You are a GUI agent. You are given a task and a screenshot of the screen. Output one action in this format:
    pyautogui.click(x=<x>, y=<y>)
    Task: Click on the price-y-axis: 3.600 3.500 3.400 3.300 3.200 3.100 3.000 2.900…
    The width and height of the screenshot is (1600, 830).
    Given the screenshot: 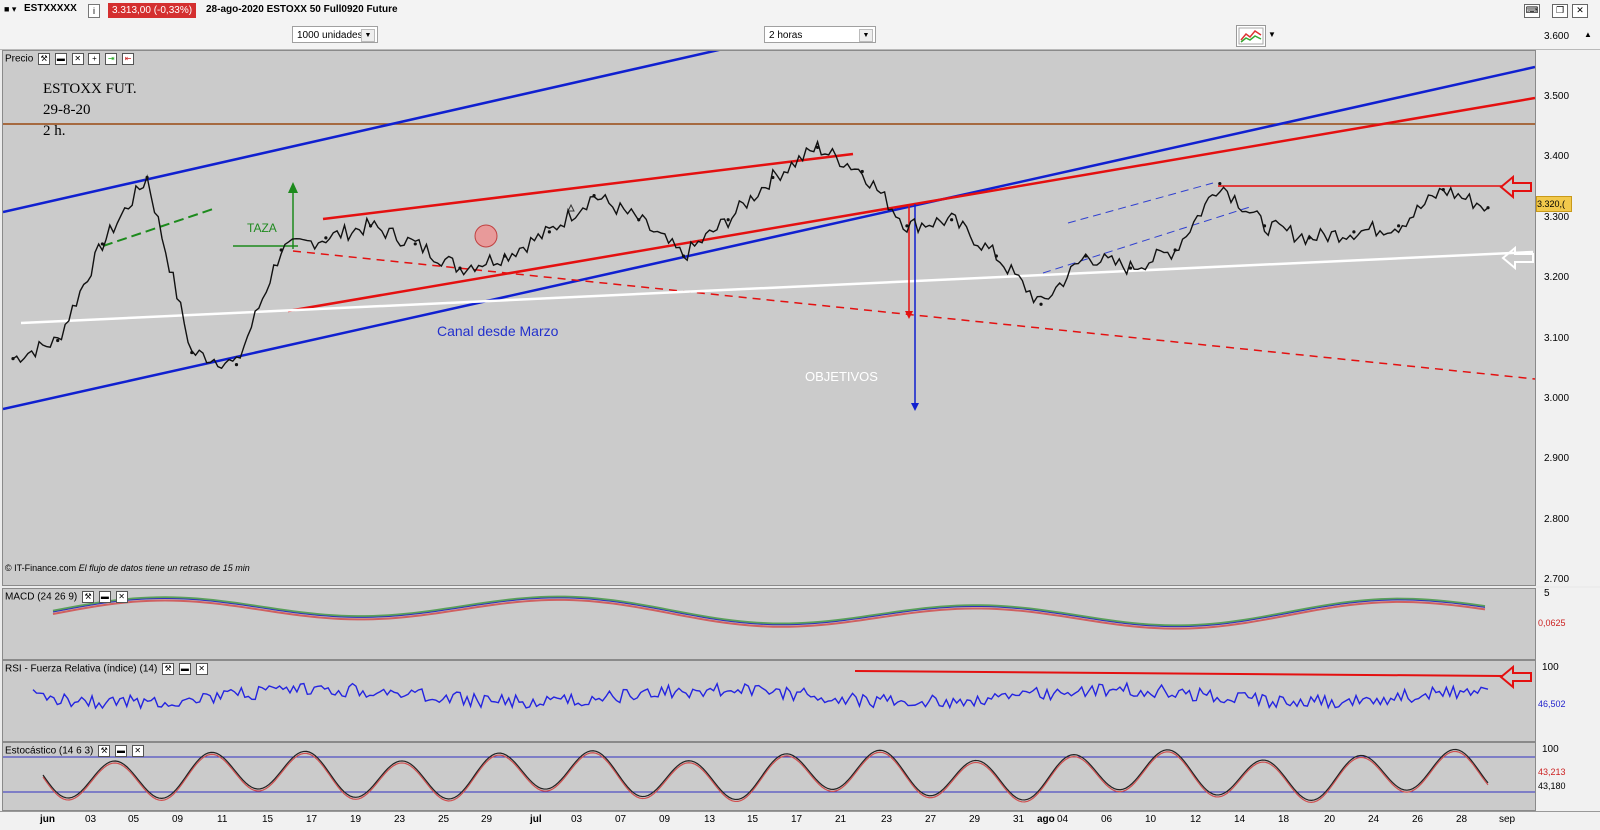 What is the action you would take?
    pyautogui.click(x=1568, y=368)
    